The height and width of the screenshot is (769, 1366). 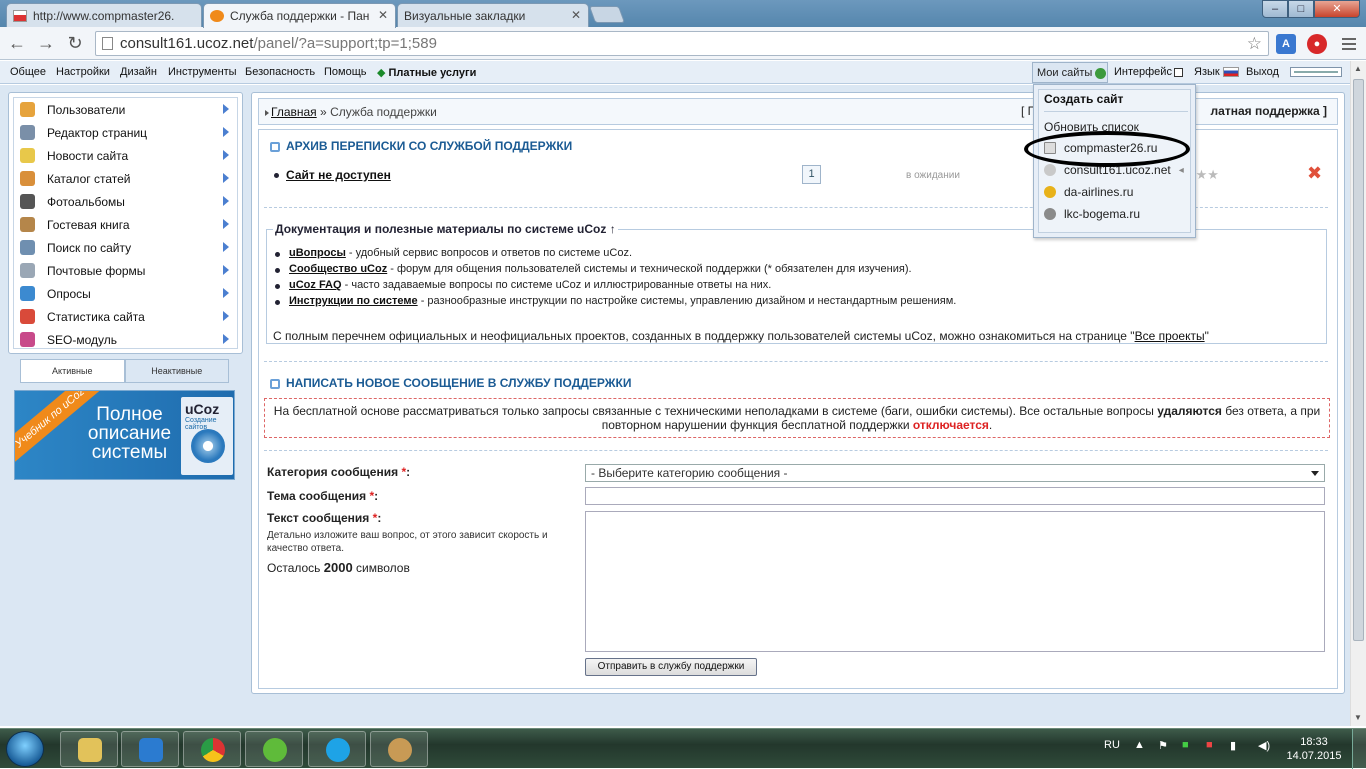 What do you see at coordinates (1139, 745) in the screenshot?
I see `tray-arrow-icon: ▲` at bounding box center [1139, 745].